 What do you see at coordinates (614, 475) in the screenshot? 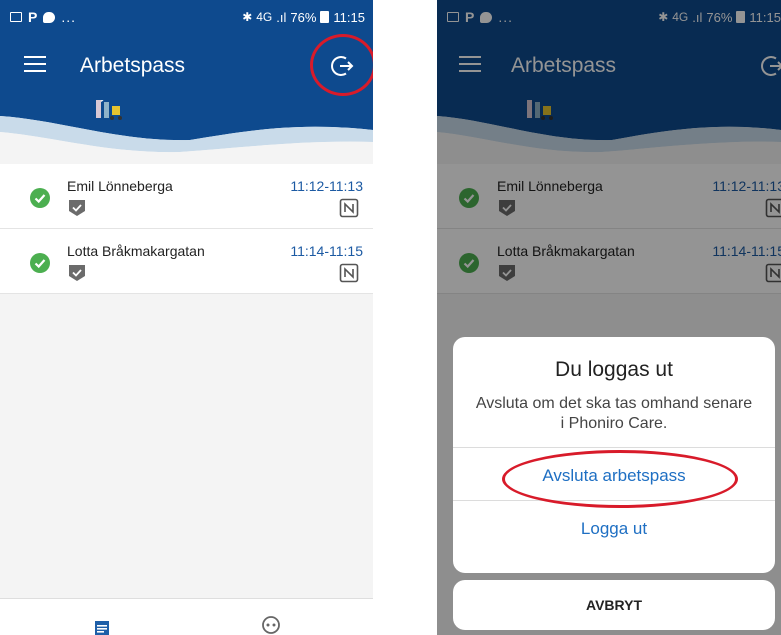
I see `end-shift-button: Avsluta arbetspass` at bounding box center [614, 475].